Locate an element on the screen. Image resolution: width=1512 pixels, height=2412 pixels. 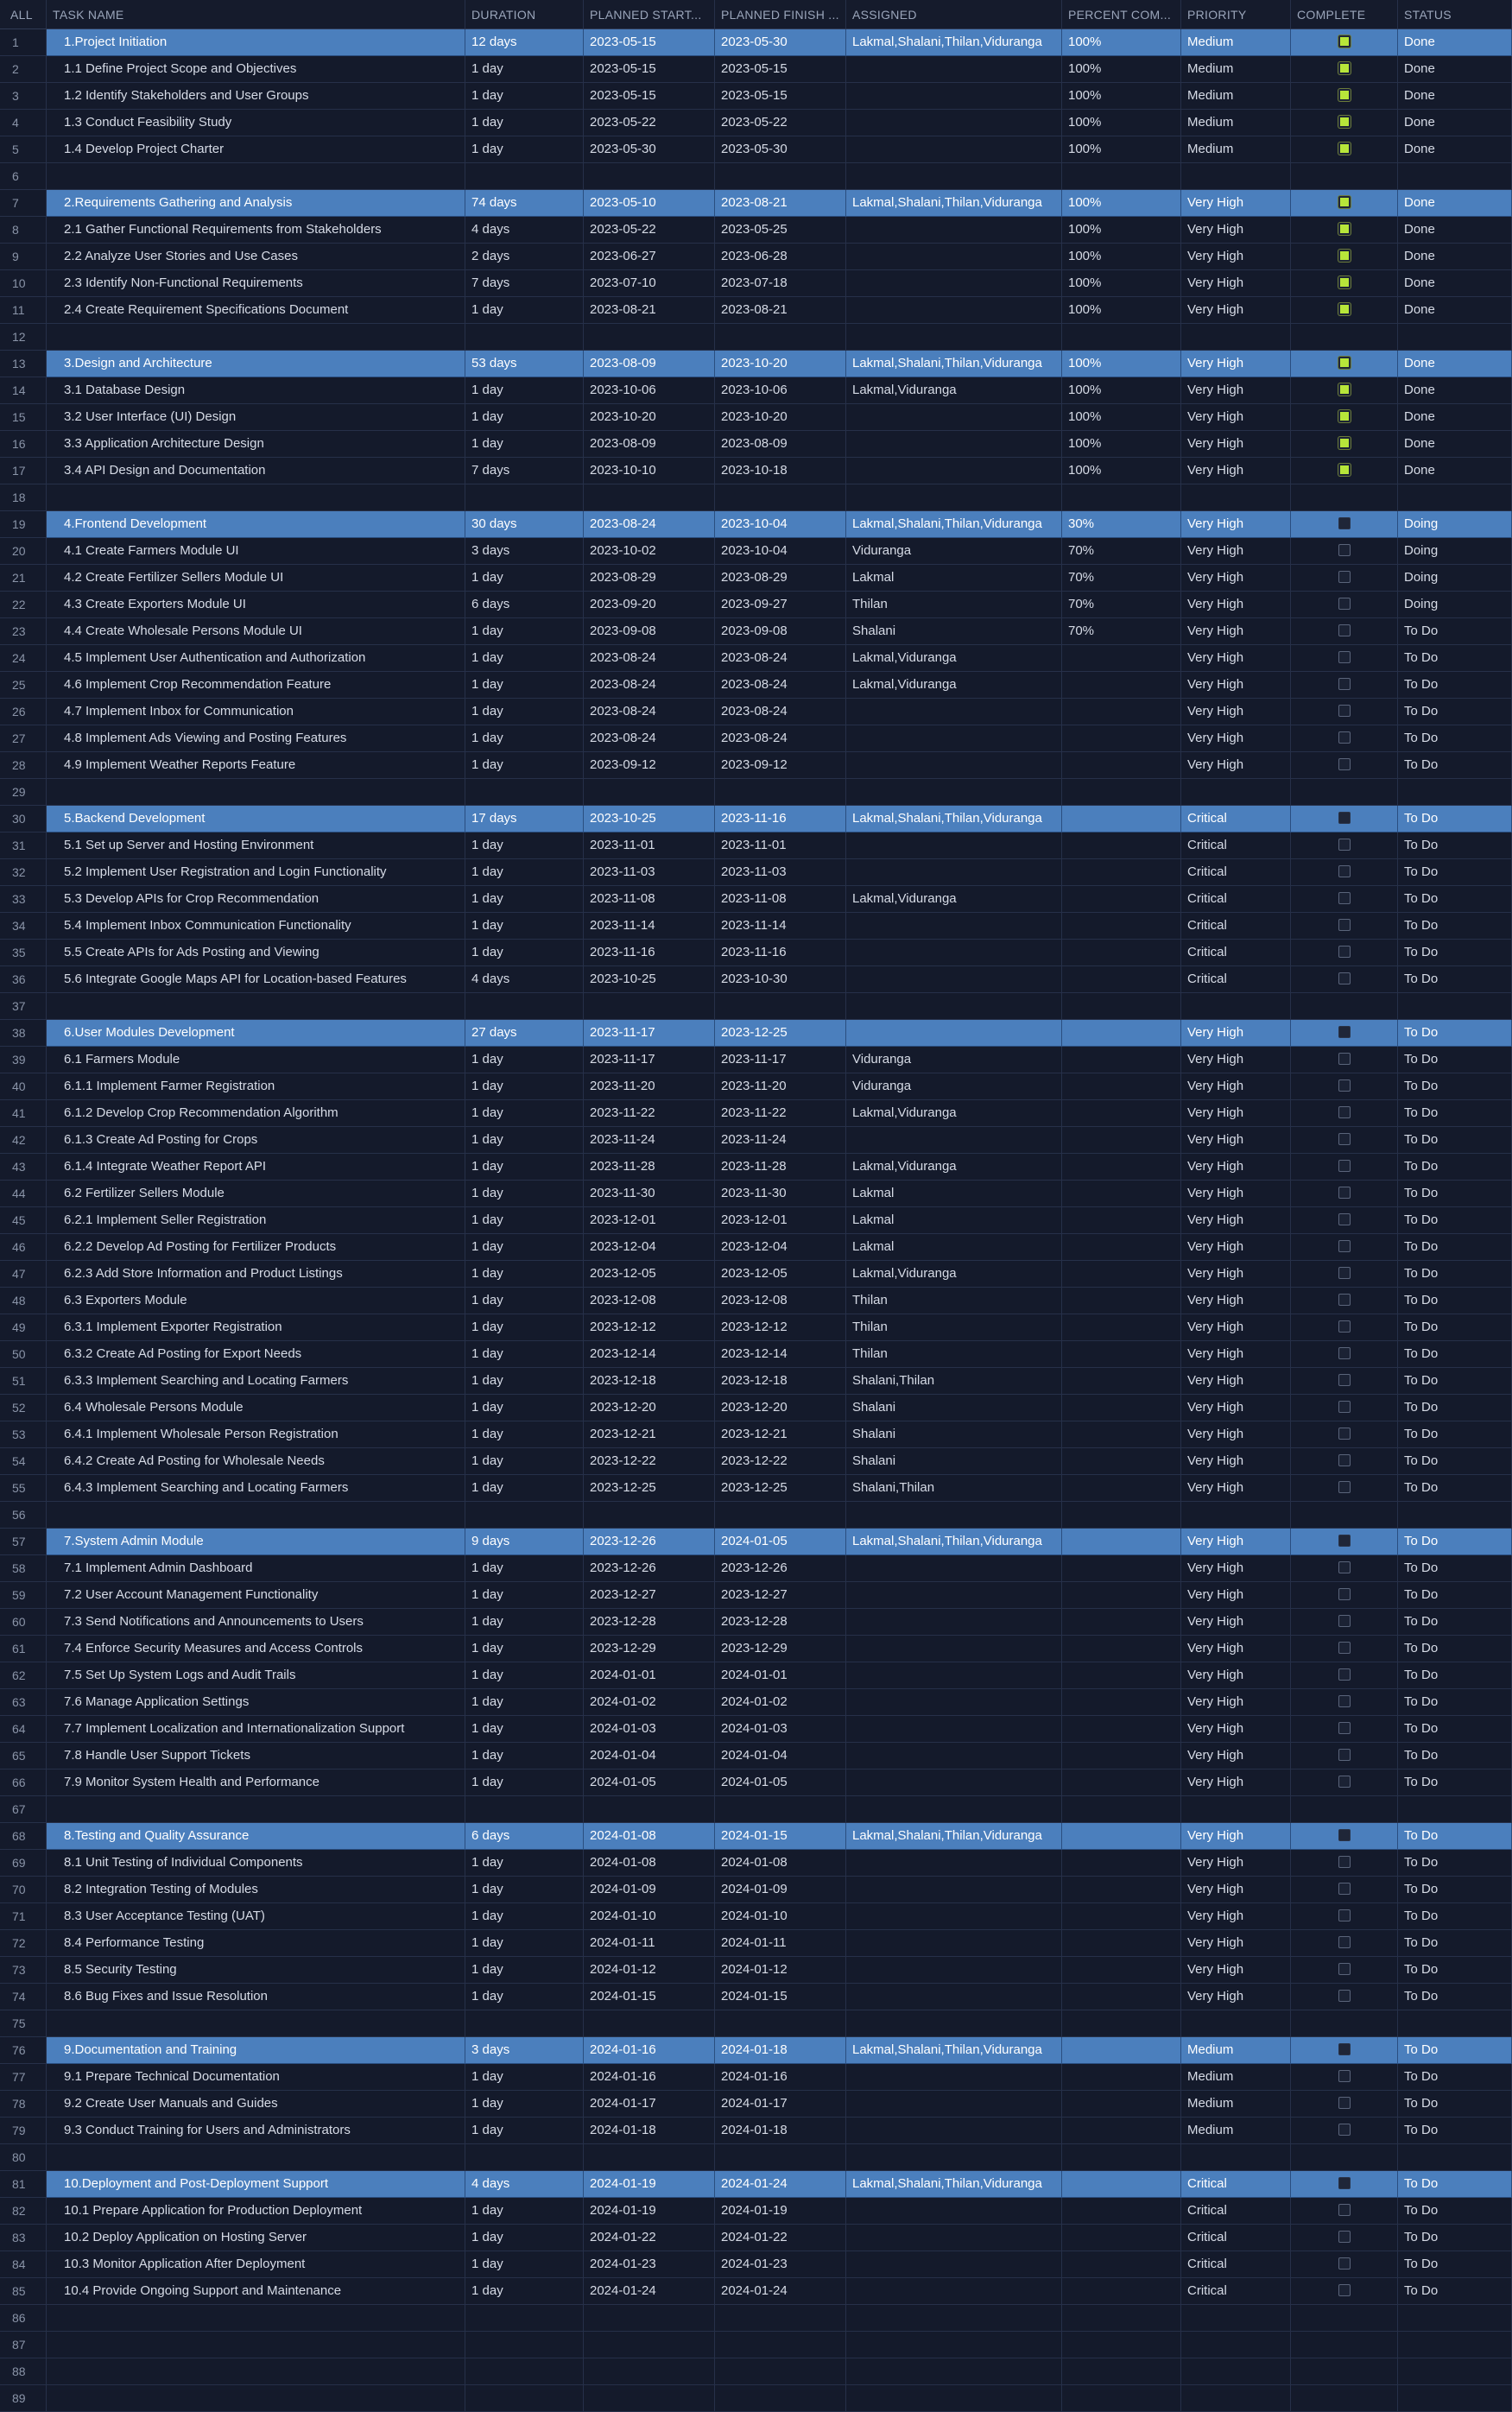
cell-duration: 7 days is located at coordinates (524, 283).